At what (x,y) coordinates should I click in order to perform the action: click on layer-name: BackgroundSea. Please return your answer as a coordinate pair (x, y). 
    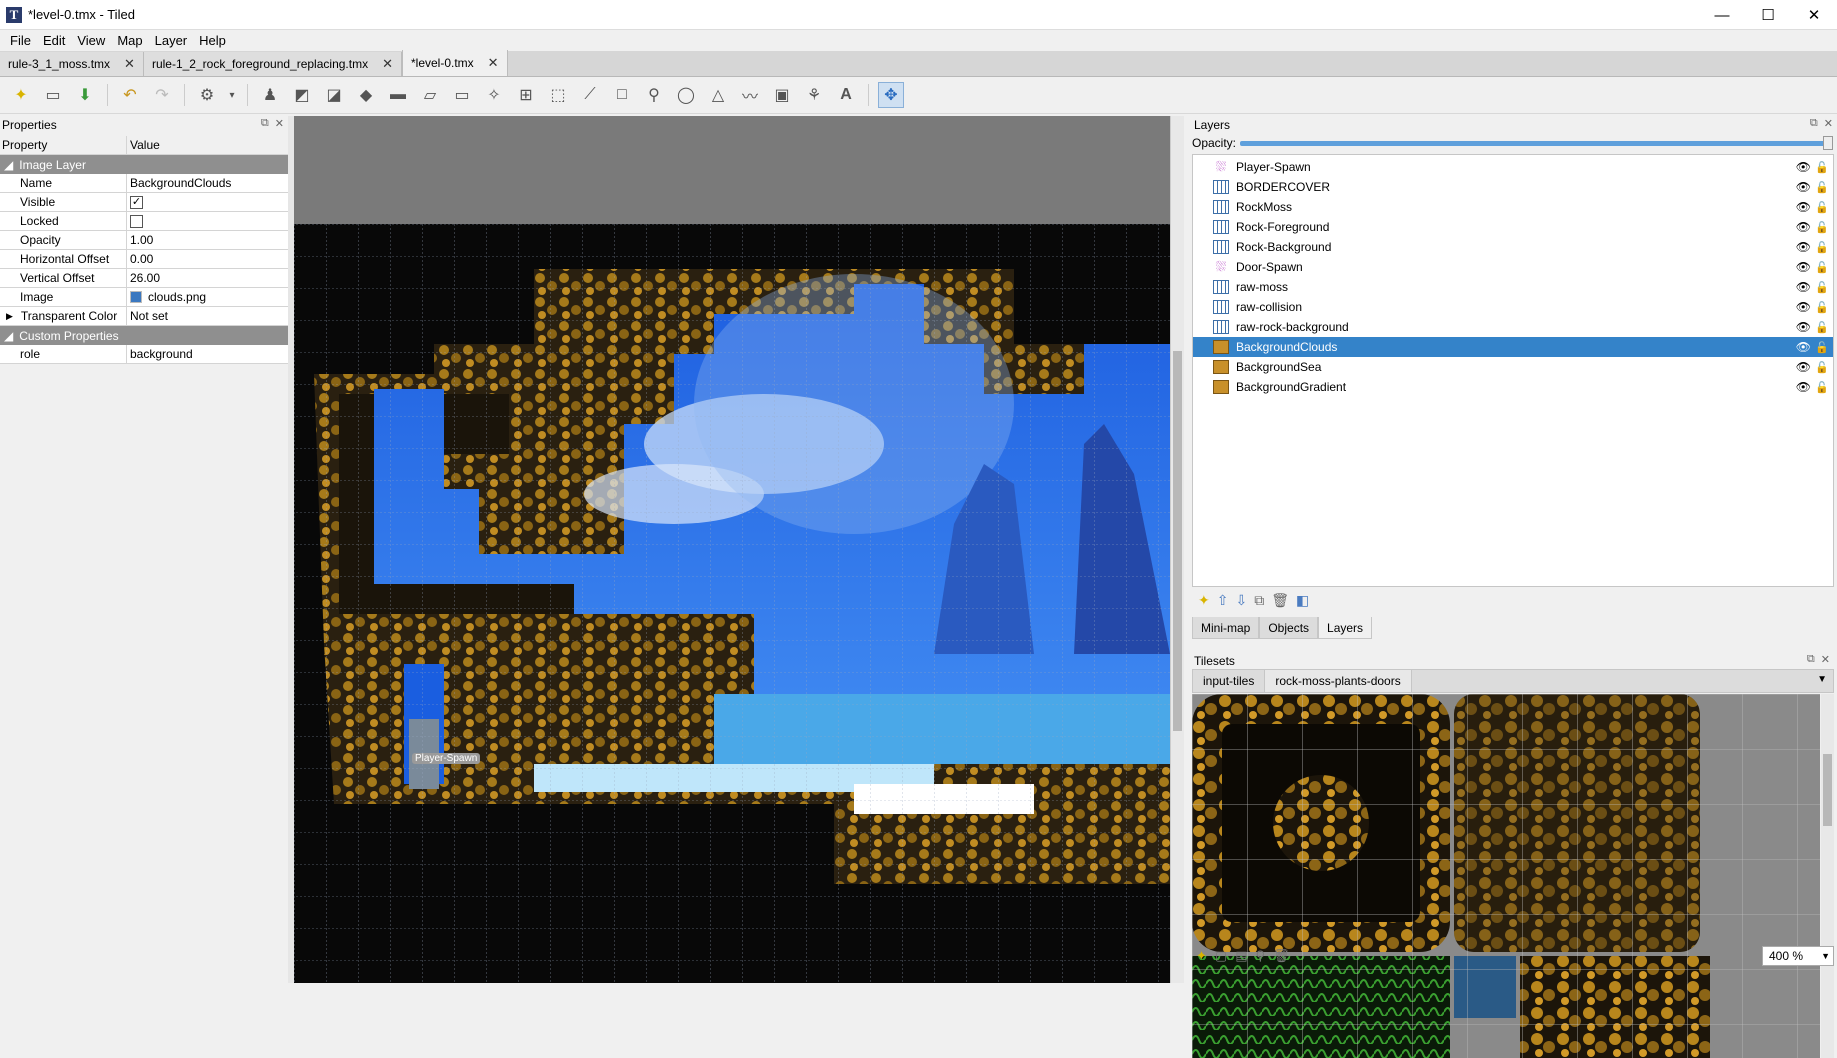
    Looking at the image, I should click on (1278, 367).